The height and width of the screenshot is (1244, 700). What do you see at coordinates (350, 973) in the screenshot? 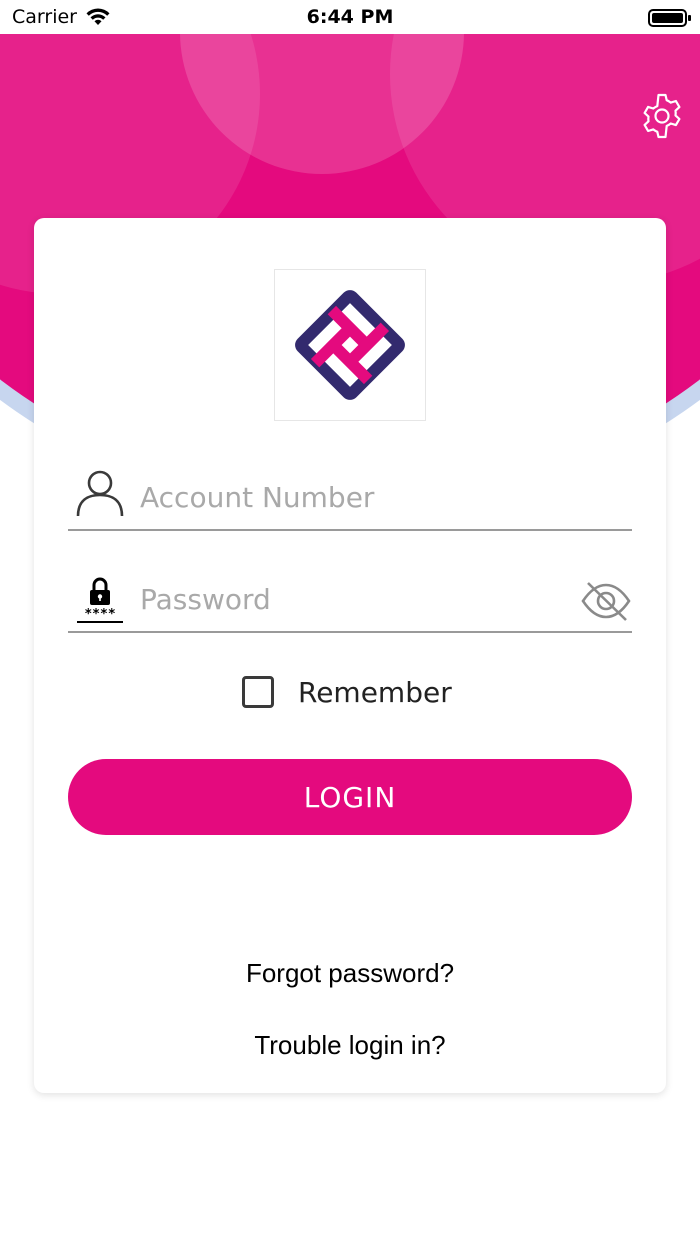
I see `forgot-password-link: Forgot password?` at bounding box center [350, 973].